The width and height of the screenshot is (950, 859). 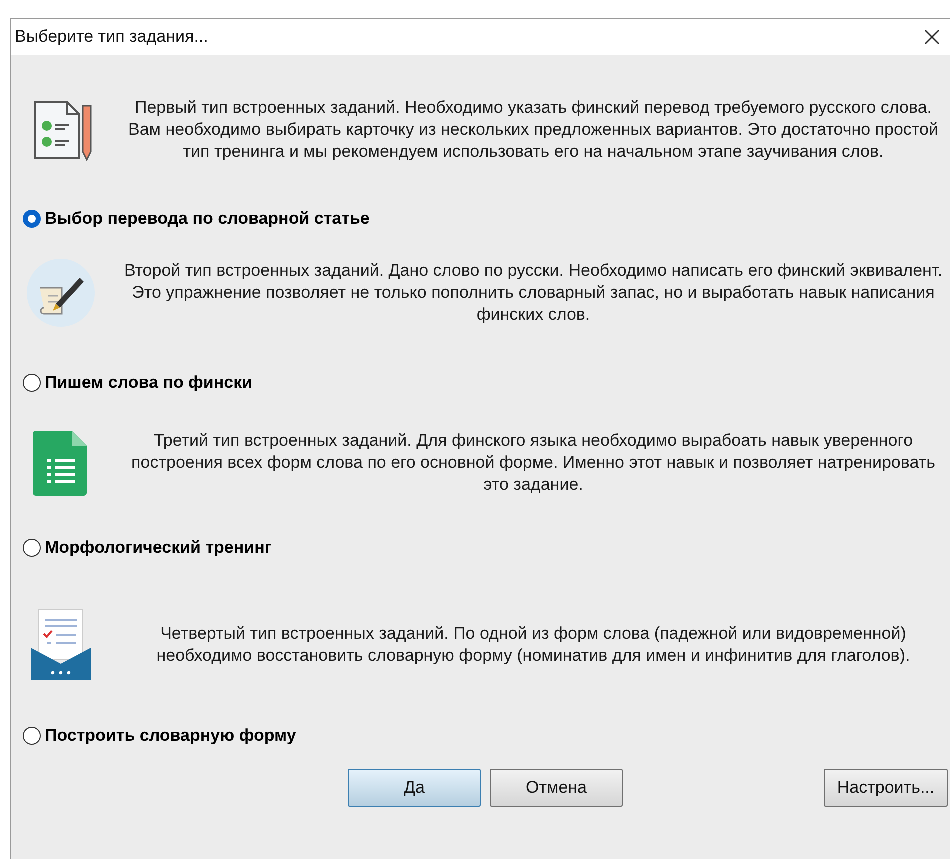 I want to click on ok-button: Да, so click(x=414, y=788).